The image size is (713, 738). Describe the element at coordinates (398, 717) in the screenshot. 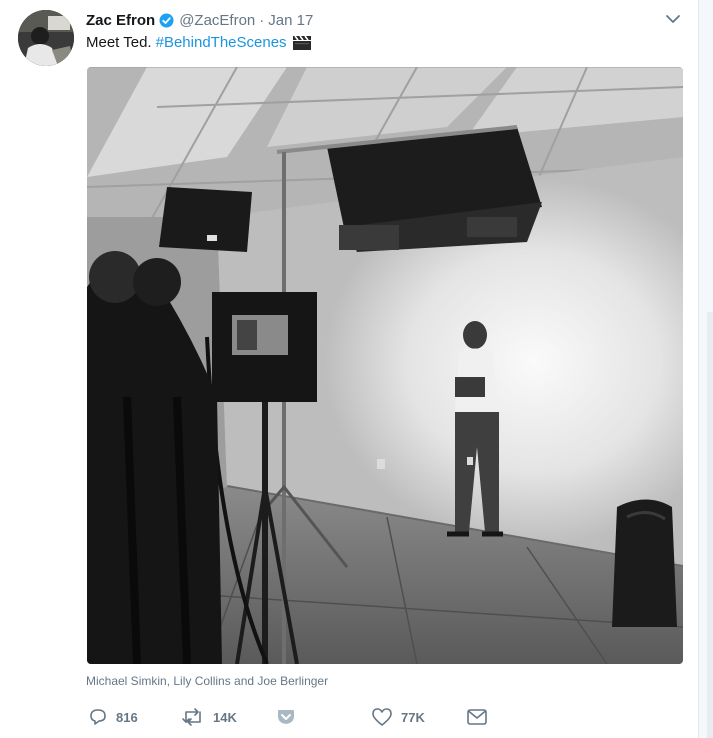

I see `like-button: 77K` at that location.